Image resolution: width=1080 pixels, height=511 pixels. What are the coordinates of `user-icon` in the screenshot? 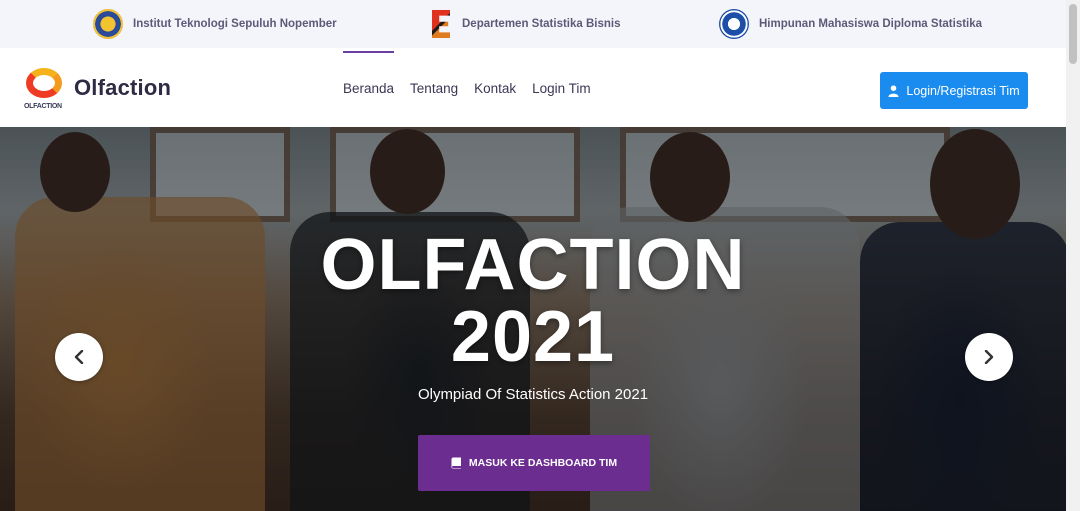 It's located at (893, 90).